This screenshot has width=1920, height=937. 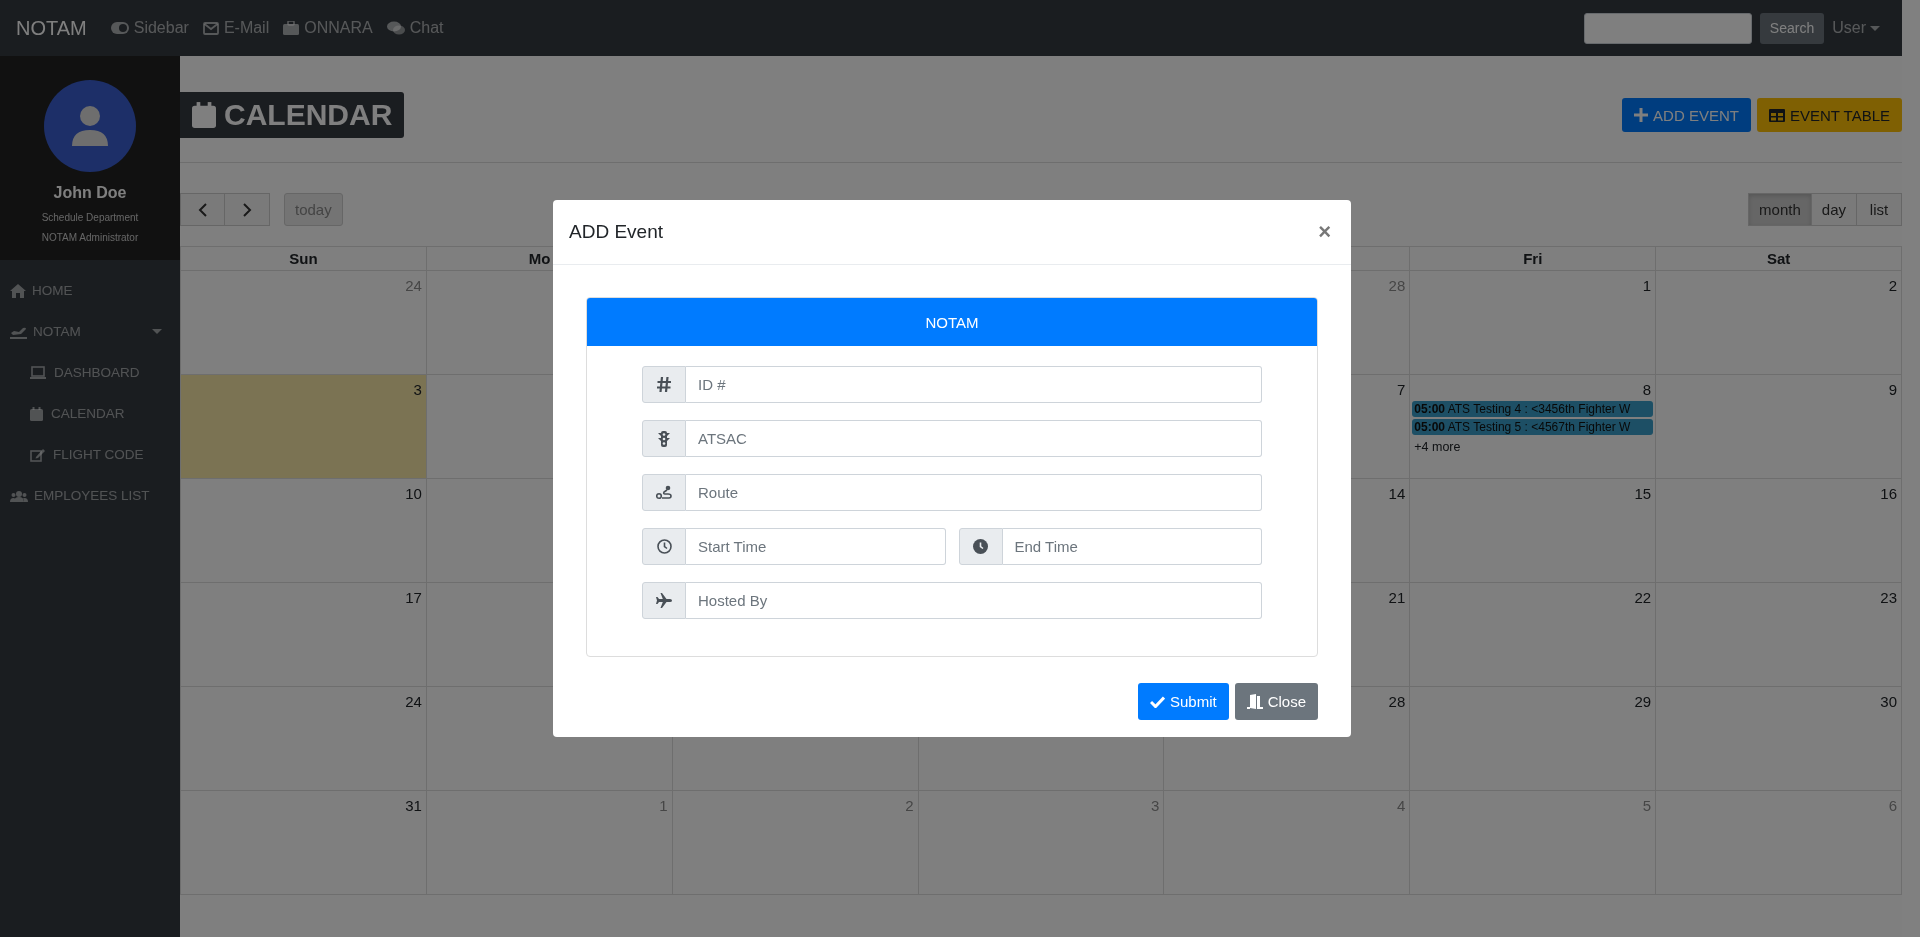 What do you see at coordinates (1276, 701) in the screenshot?
I see `close-button: Close` at bounding box center [1276, 701].